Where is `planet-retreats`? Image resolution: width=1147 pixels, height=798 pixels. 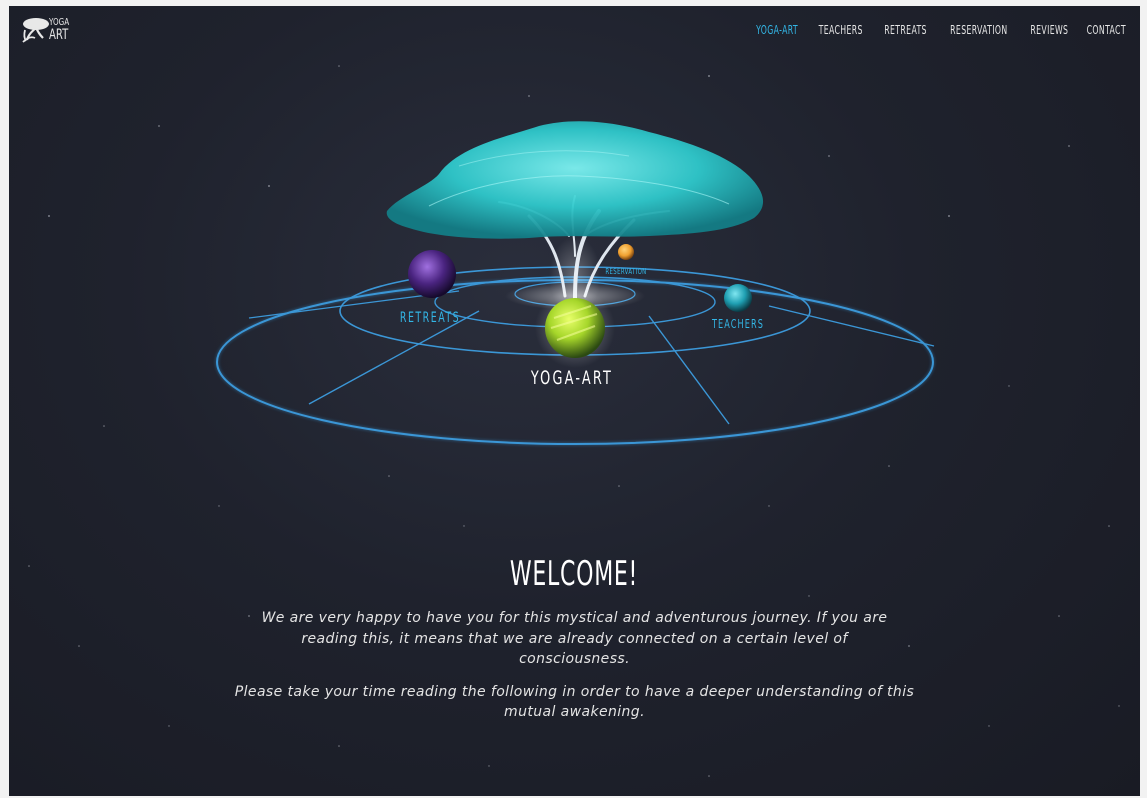 planet-retreats is located at coordinates (432, 274).